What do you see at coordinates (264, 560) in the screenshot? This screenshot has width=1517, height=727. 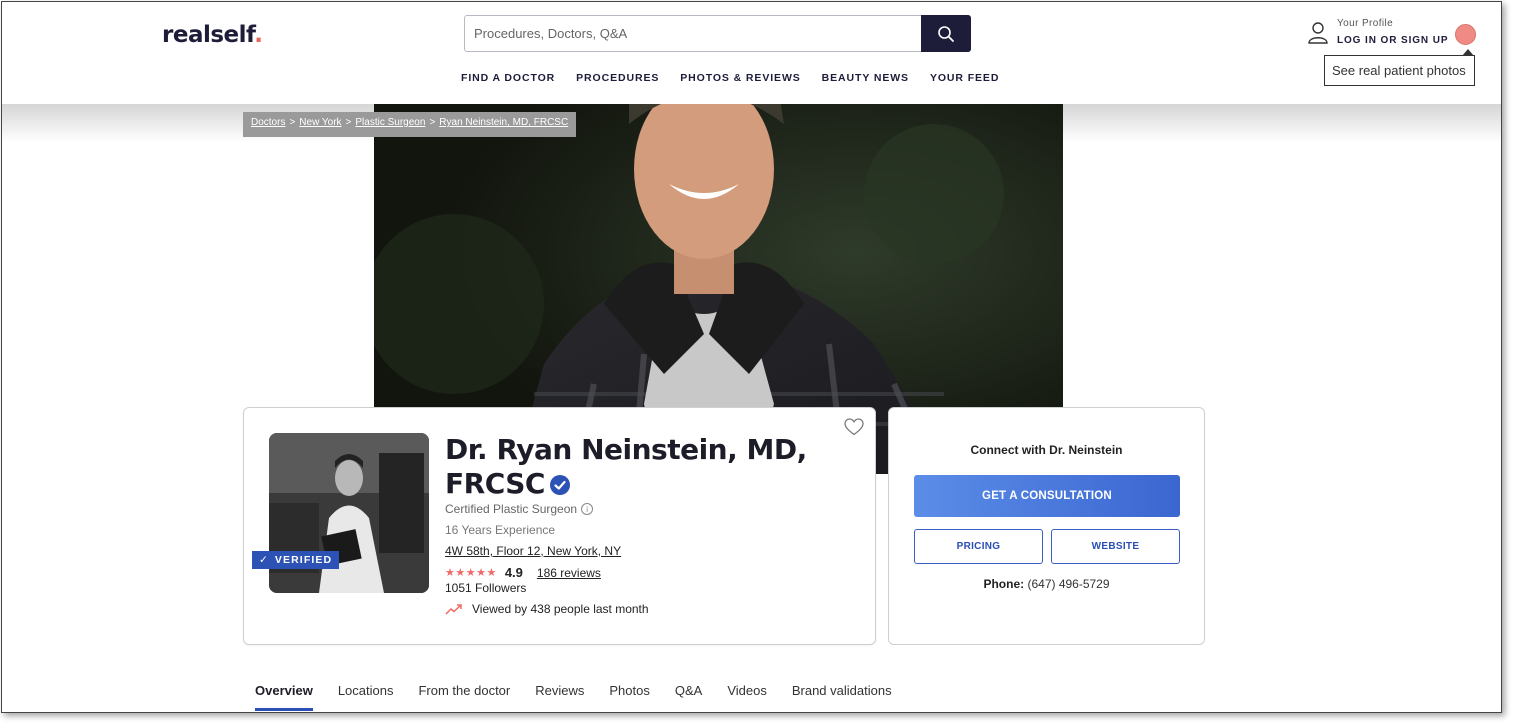 I see `check-icon: ✓` at bounding box center [264, 560].